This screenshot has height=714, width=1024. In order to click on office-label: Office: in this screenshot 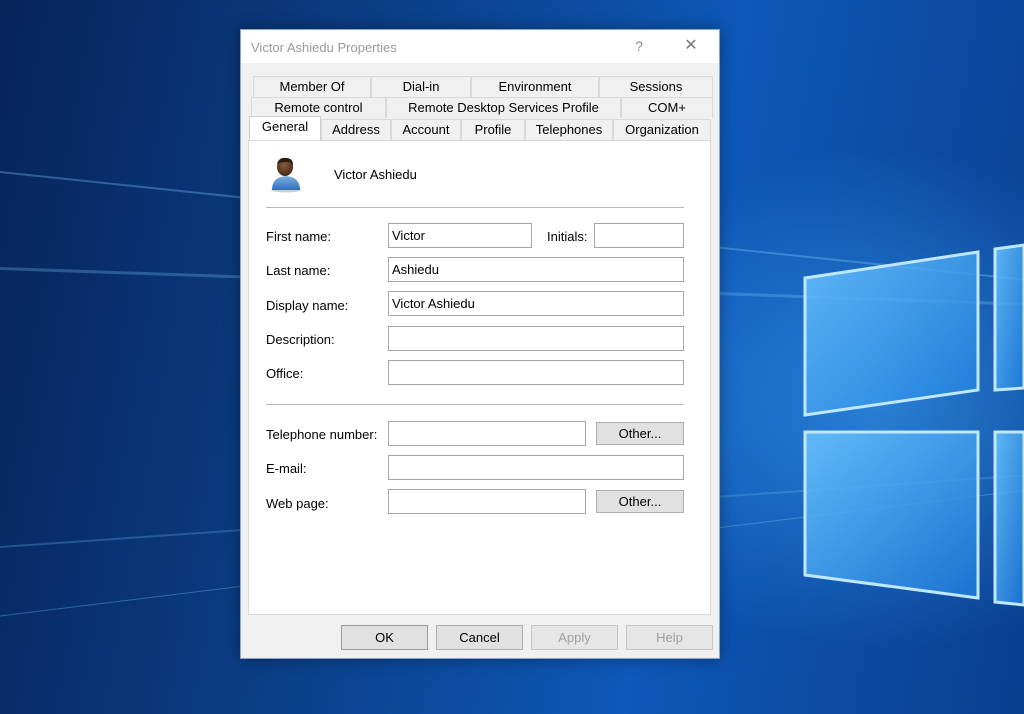, I will do `click(285, 373)`.